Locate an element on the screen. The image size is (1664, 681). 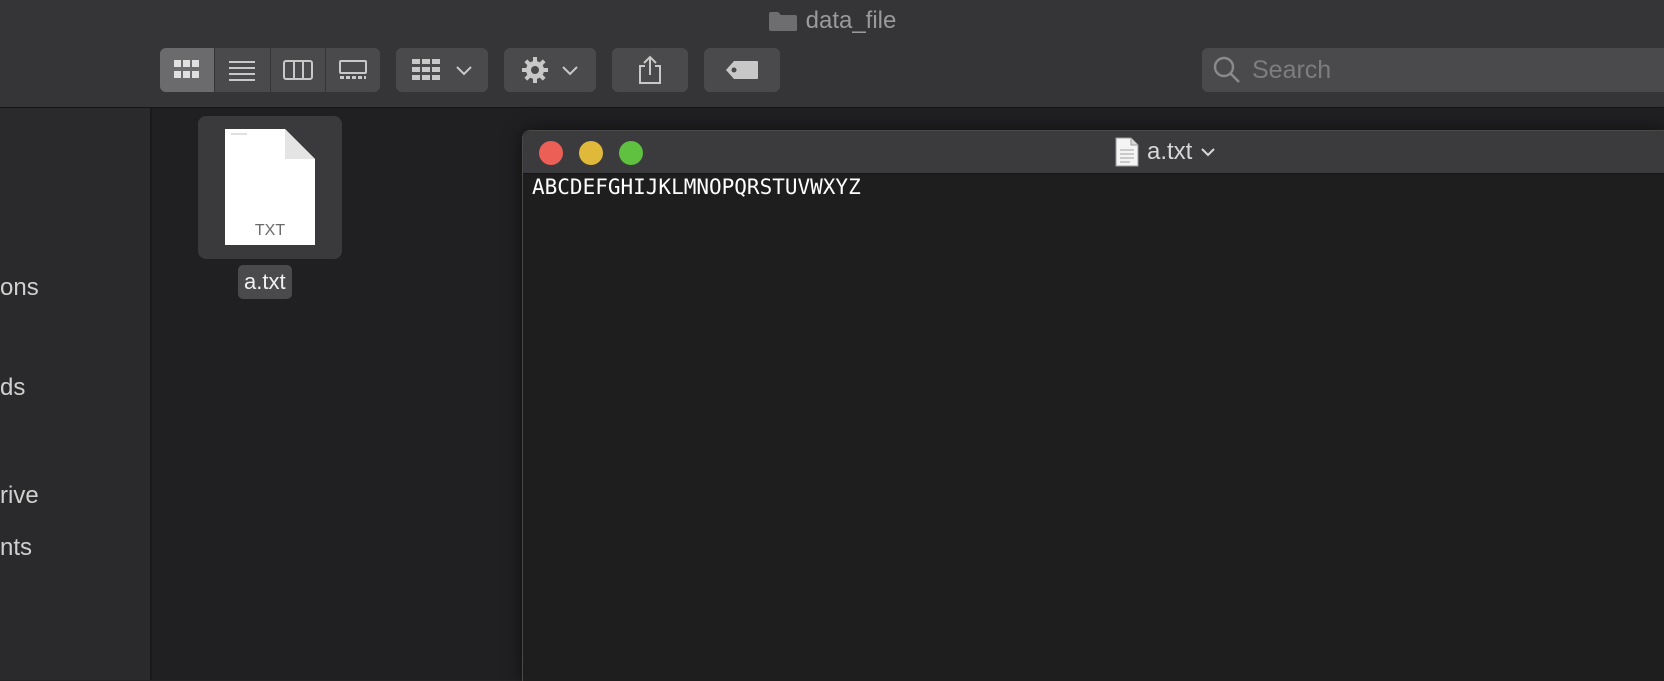
close-button is located at coordinates (551, 153).